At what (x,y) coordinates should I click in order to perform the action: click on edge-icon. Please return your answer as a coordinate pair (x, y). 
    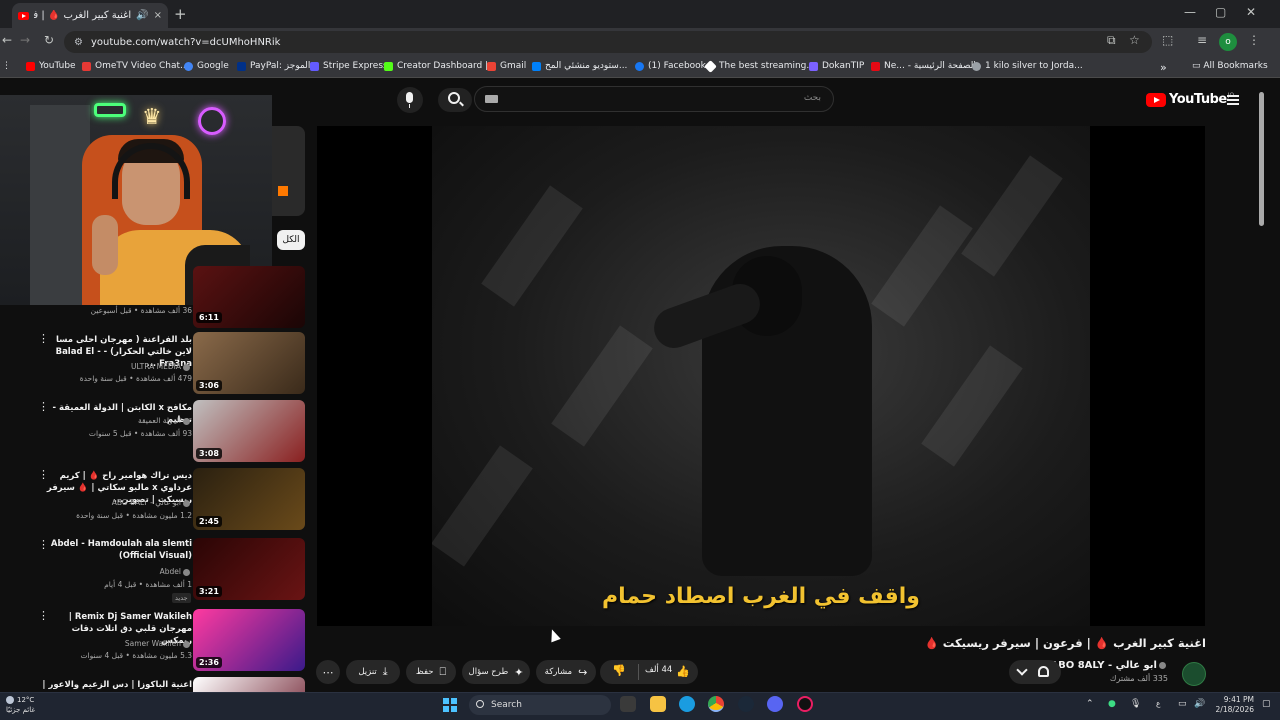
    Looking at the image, I should click on (687, 704).